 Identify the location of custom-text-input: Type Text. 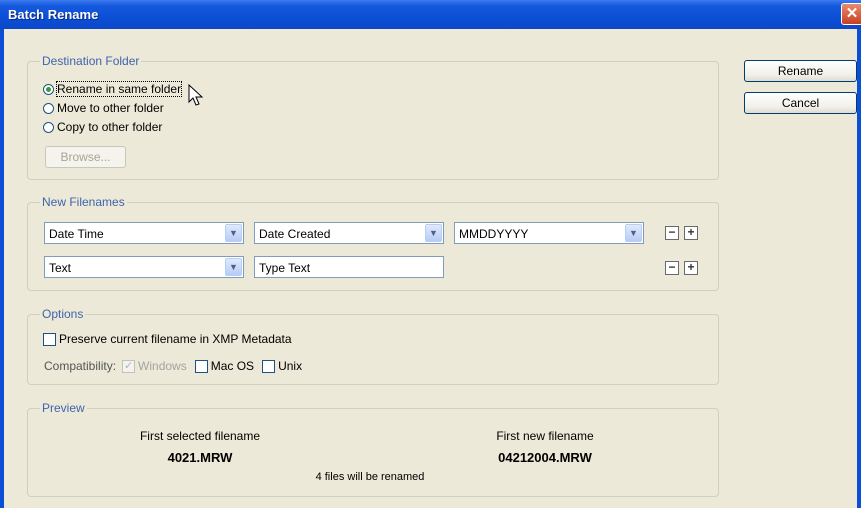
(349, 267).